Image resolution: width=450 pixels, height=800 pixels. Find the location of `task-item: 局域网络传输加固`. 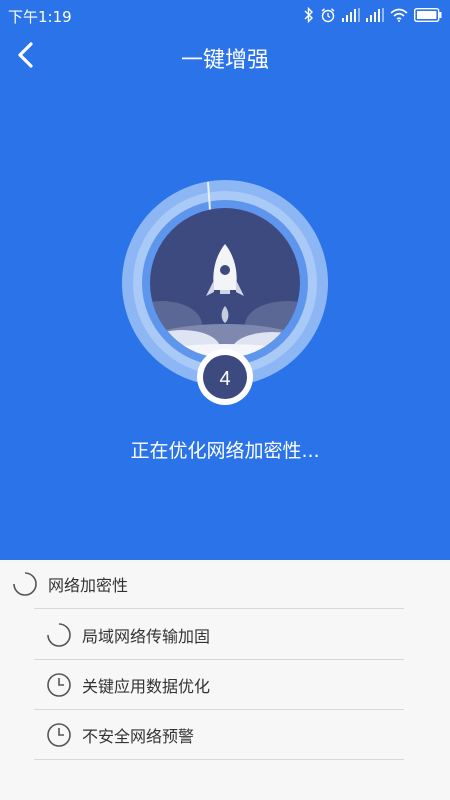

task-item: 局域网络传输加固 is located at coordinates (128, 635).